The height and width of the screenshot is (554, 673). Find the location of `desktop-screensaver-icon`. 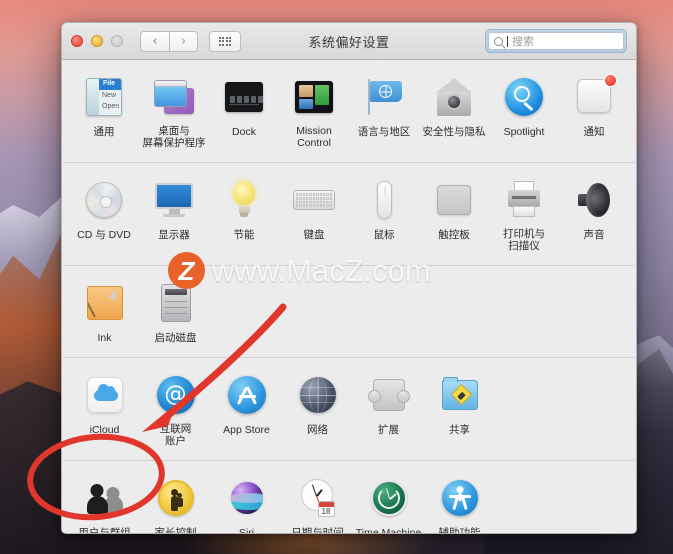

desktop-screensaver-icon is located at coordinates (174, 97).